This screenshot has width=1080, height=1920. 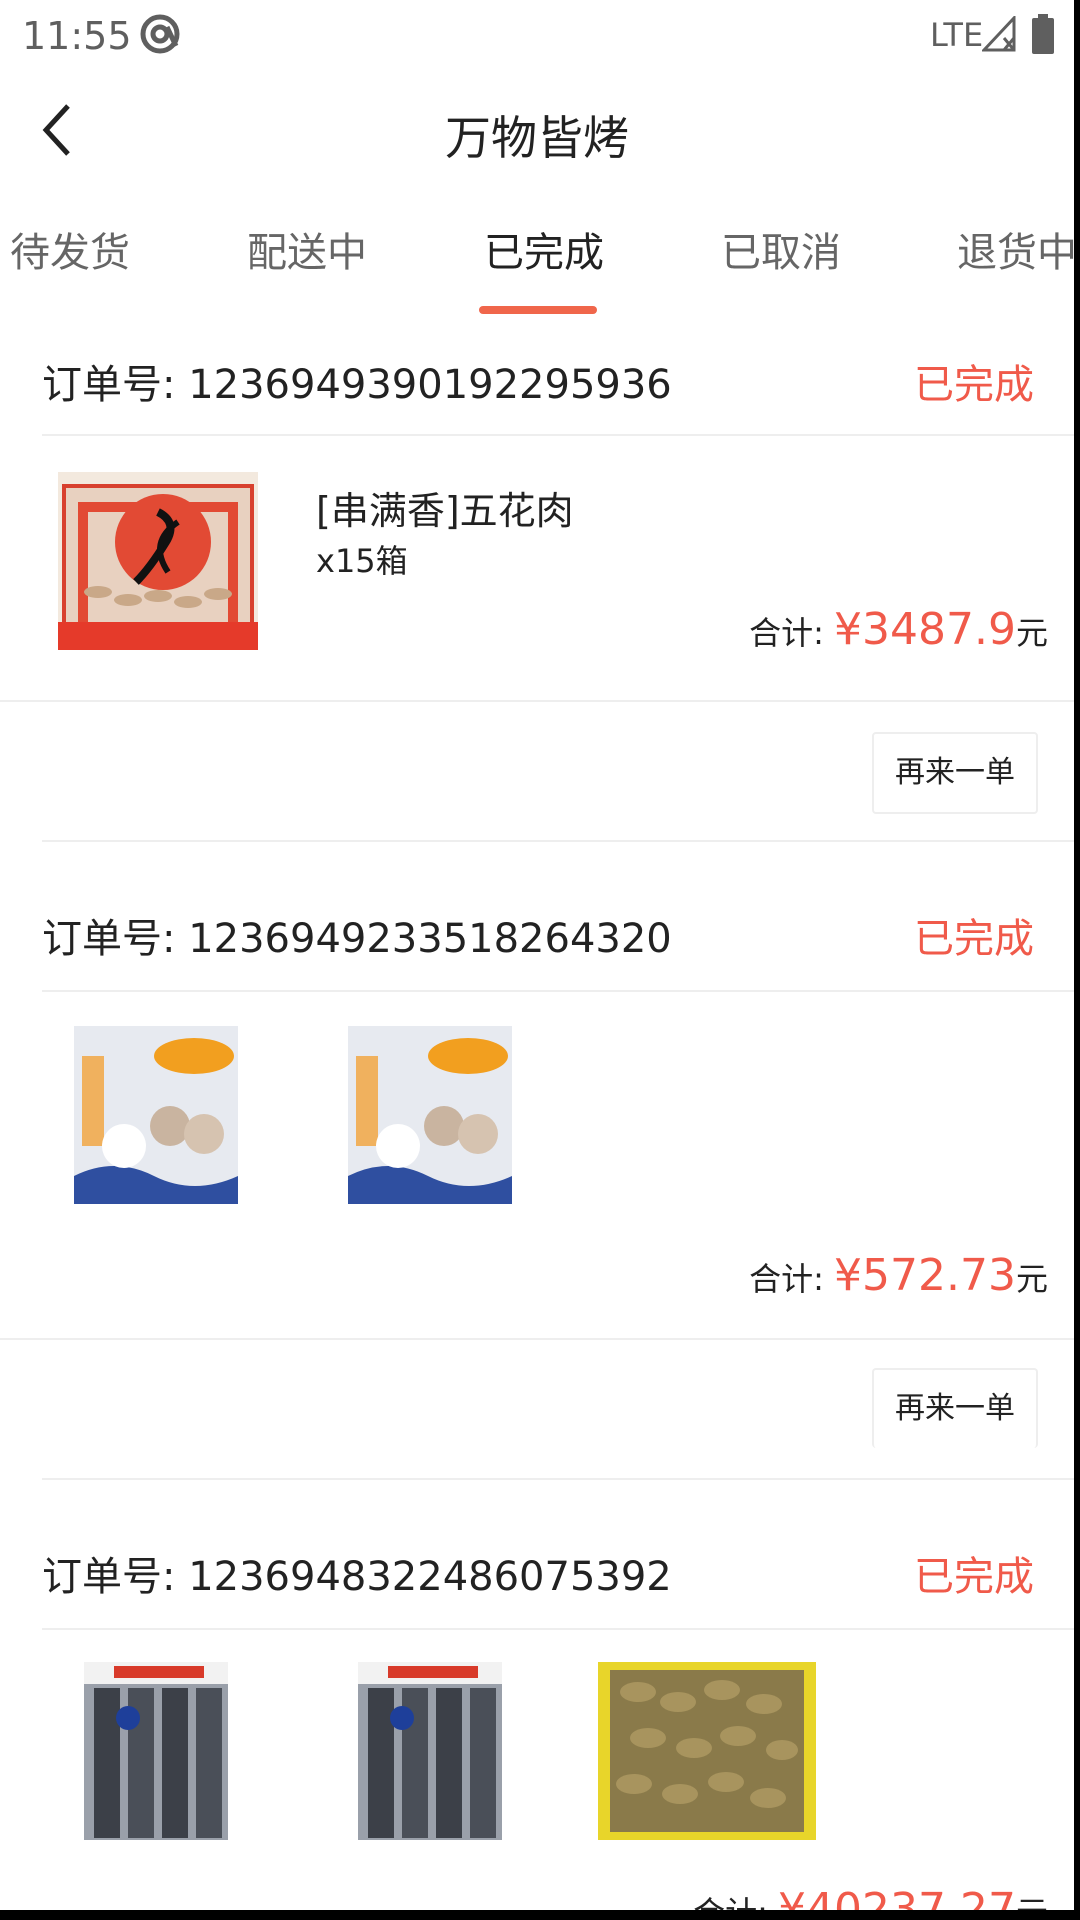 I want to click on order-total: 合计: ¥3487.9元, so click(x=898, y=629).